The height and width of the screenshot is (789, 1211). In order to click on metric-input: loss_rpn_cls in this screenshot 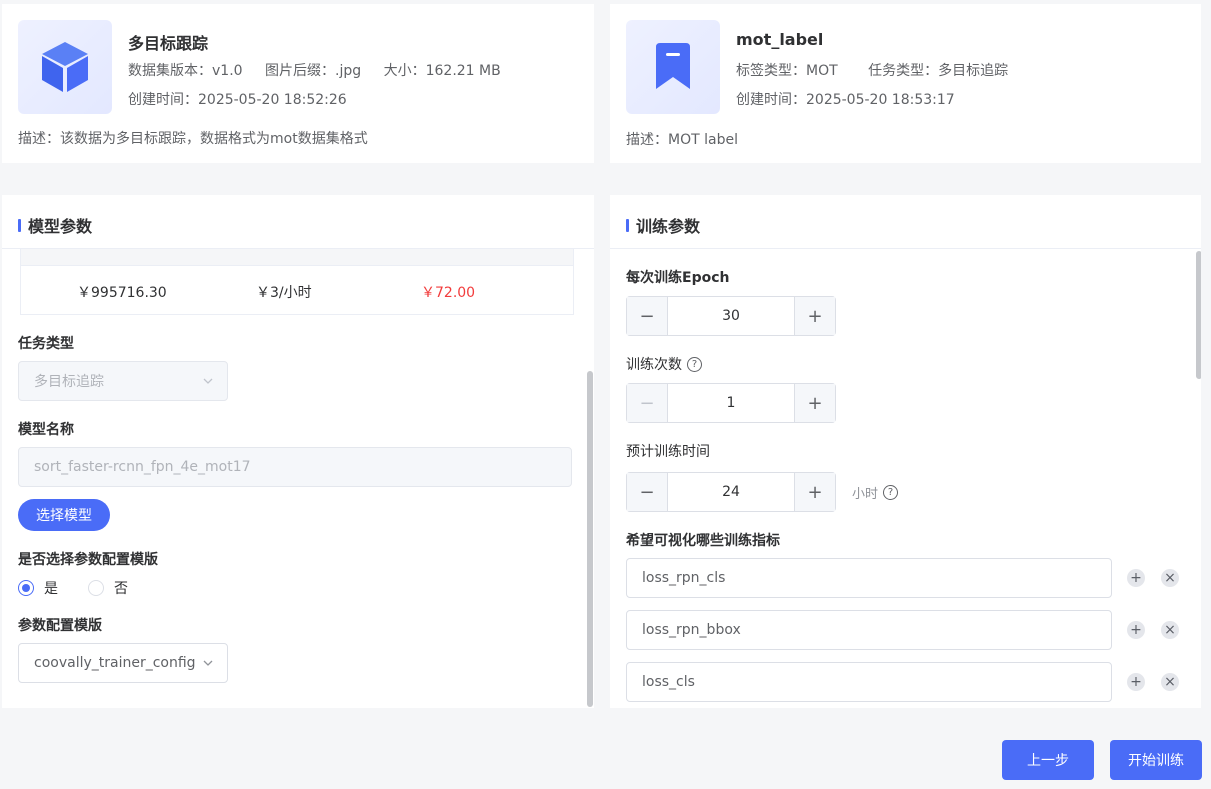, I will do `click(869, 578)`.